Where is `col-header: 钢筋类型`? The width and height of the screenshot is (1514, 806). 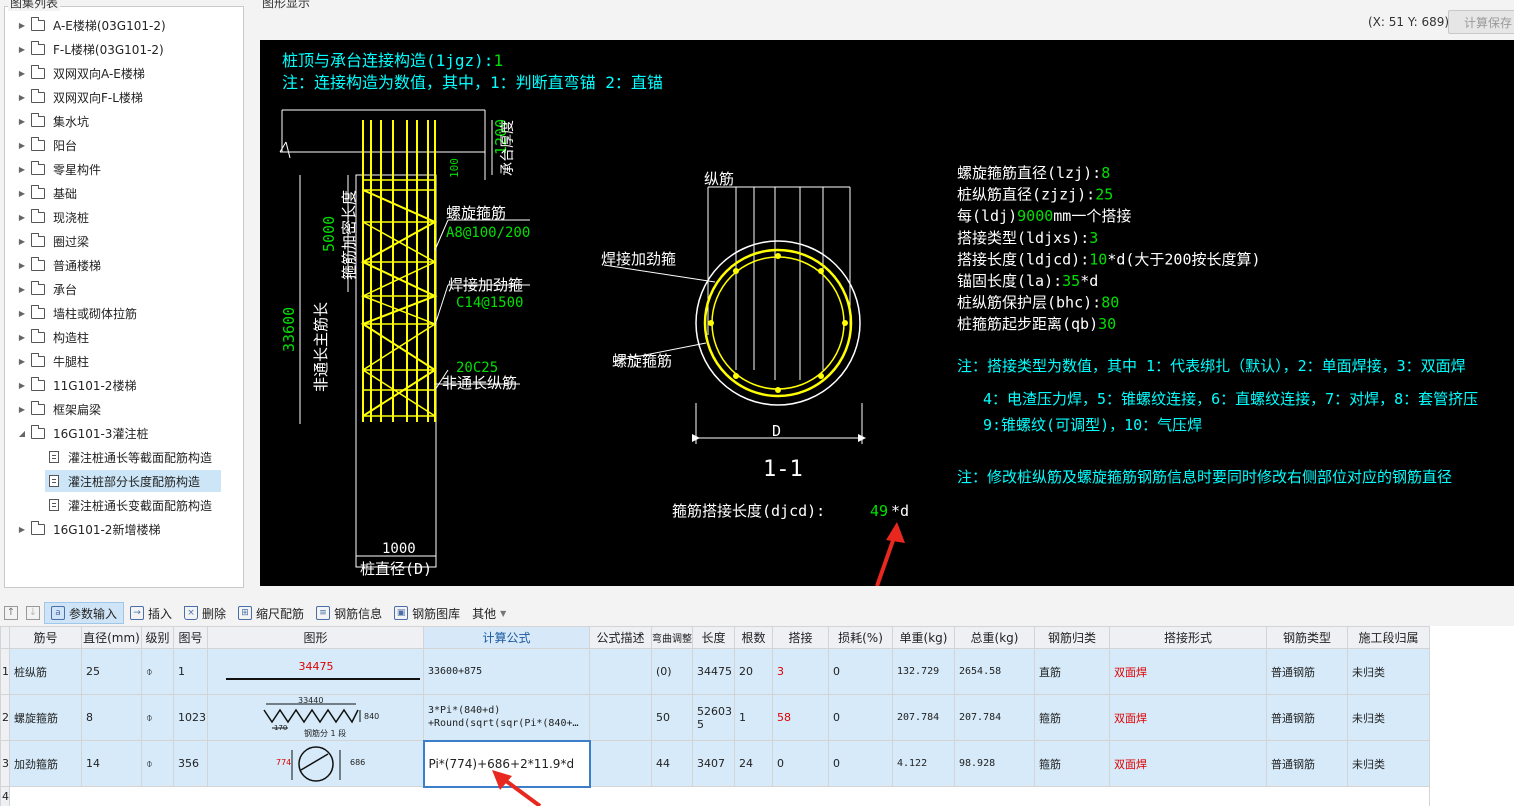 col-header: 钢筋类型 is located at coordinates (1307, 637).